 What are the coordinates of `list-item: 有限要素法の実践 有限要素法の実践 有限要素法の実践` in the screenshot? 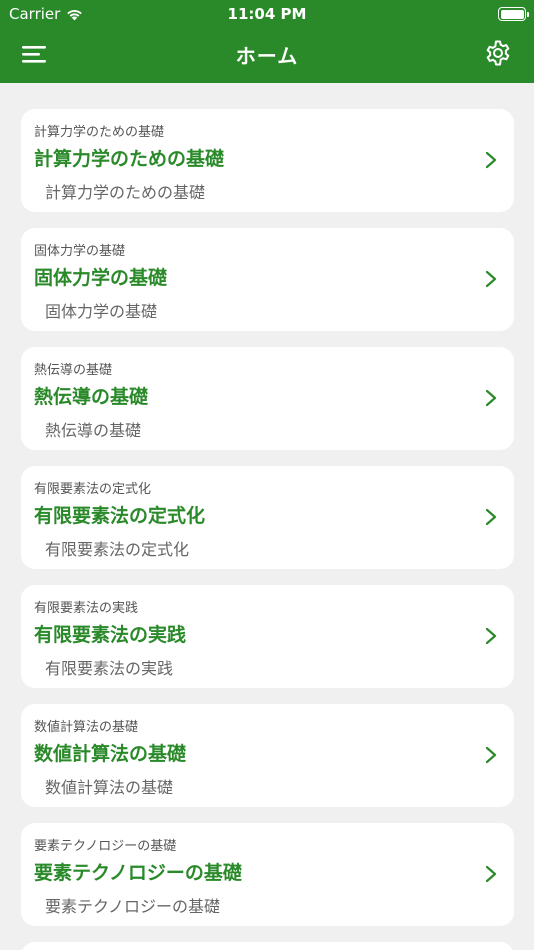 It's located at (267, 636).